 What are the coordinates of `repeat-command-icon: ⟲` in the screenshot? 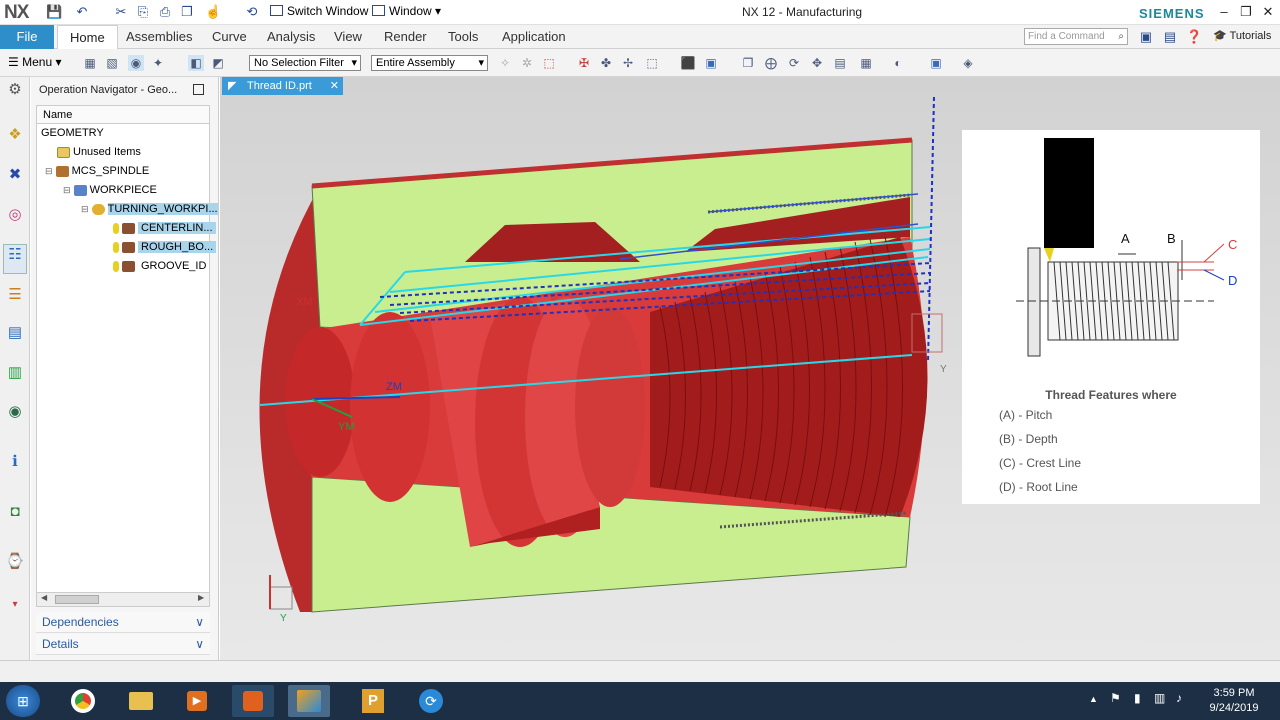 It's located at (252, 12).